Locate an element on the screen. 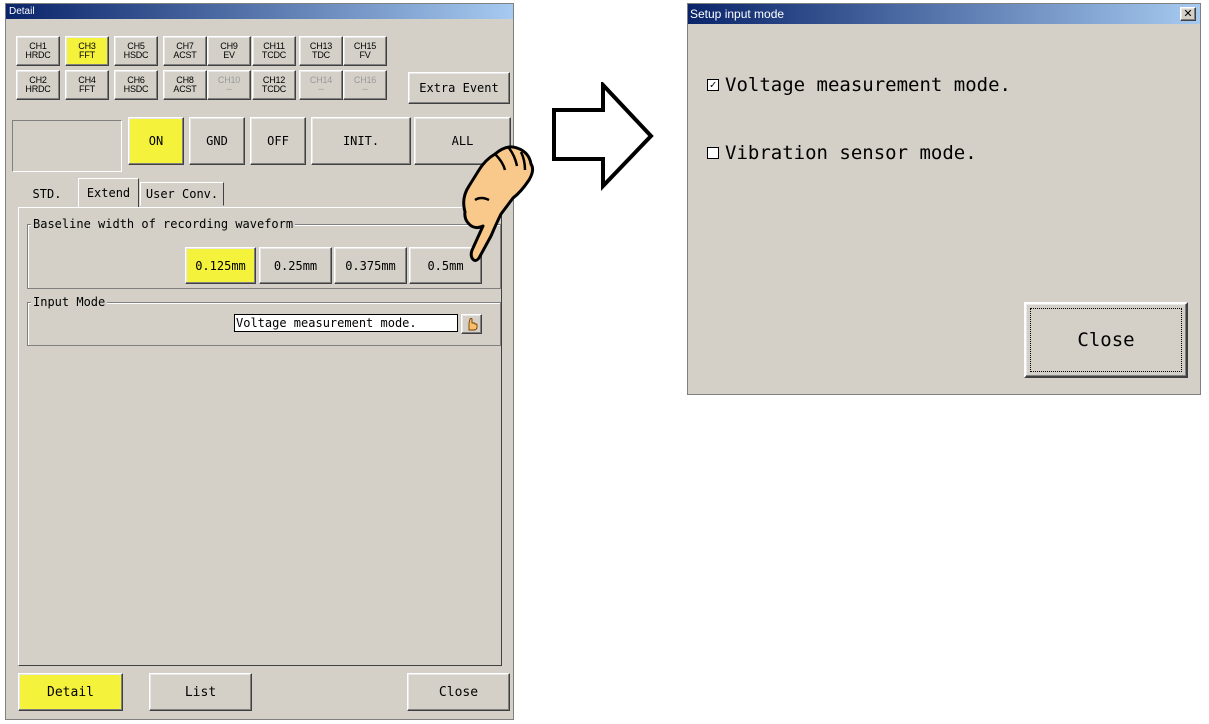  voltage-mode-label: Voltage measurement mode. is located at coordinates (868, 85).